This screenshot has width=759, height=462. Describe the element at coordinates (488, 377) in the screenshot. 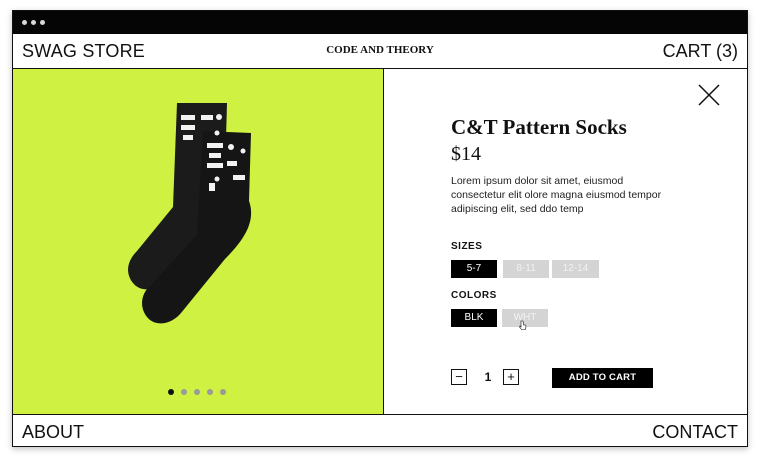

I see `quantity-value: 1` at that location.